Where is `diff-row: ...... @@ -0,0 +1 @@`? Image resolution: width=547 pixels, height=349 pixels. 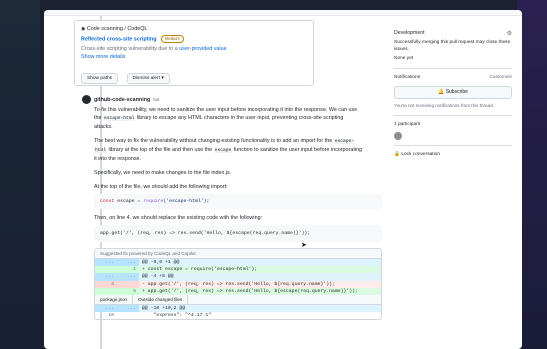
diff-row: ...... @@ -0,0 +1 @@ is located at coordinates (238, 263).